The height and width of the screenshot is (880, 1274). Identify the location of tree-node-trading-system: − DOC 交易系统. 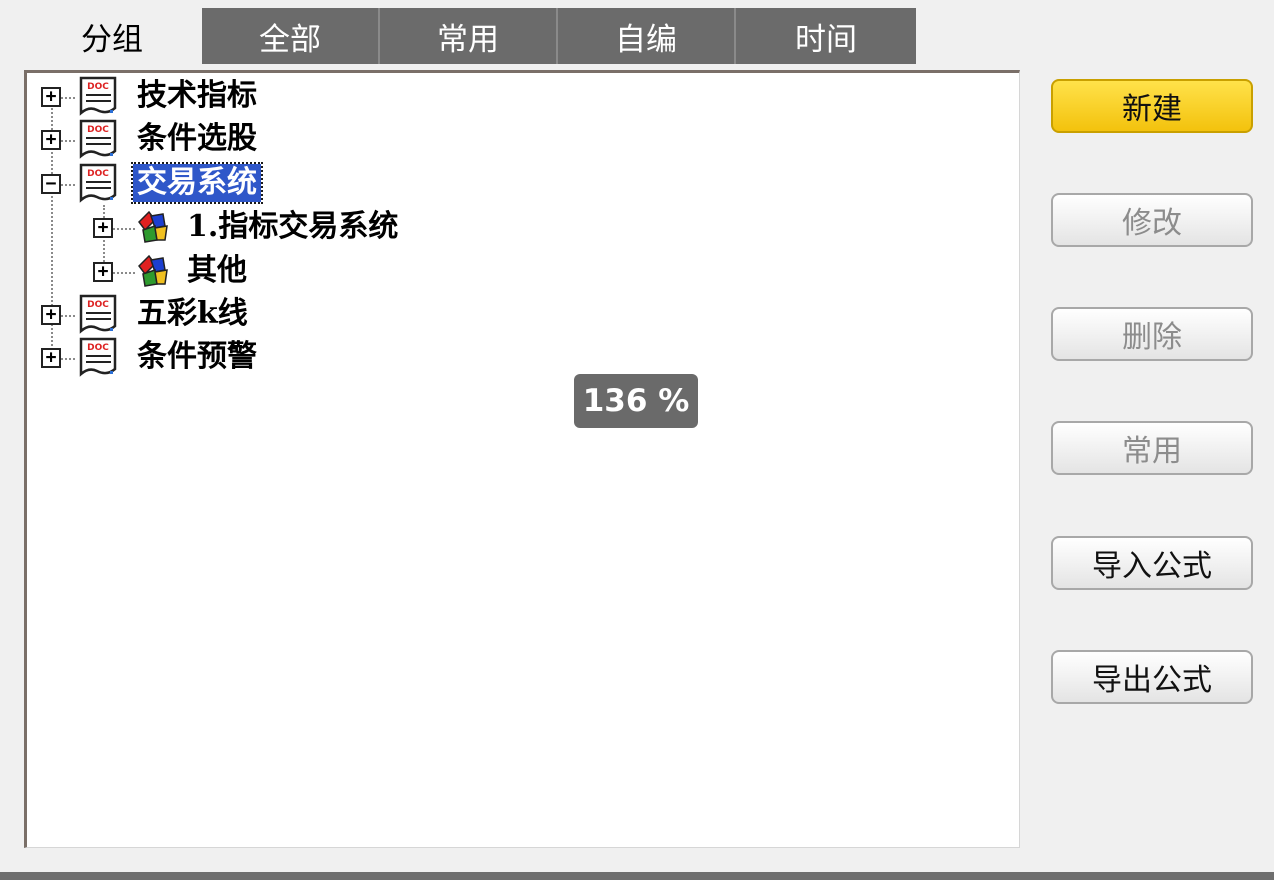
(227, 183).